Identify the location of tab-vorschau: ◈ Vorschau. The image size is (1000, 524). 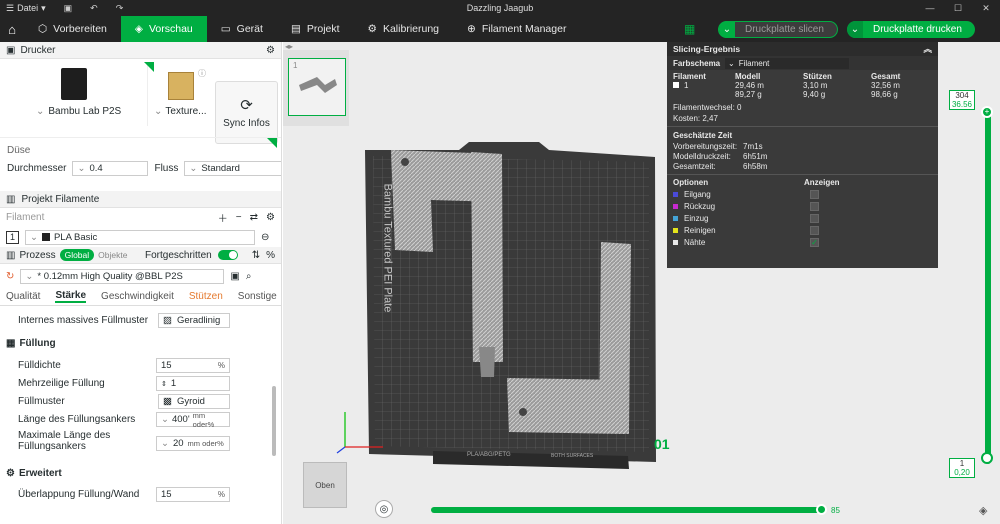
(163, 29).